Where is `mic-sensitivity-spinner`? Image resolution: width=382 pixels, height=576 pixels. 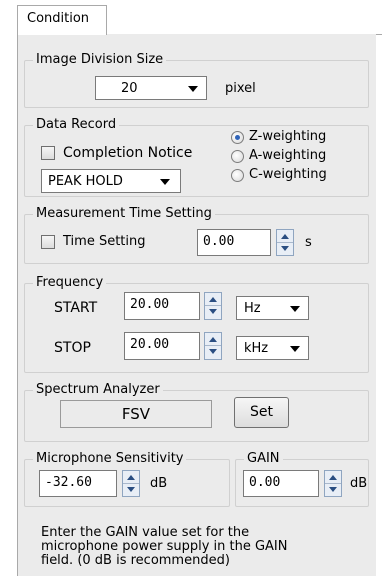 mic-sensitivity-spinner is located at coordinates (131, 483).